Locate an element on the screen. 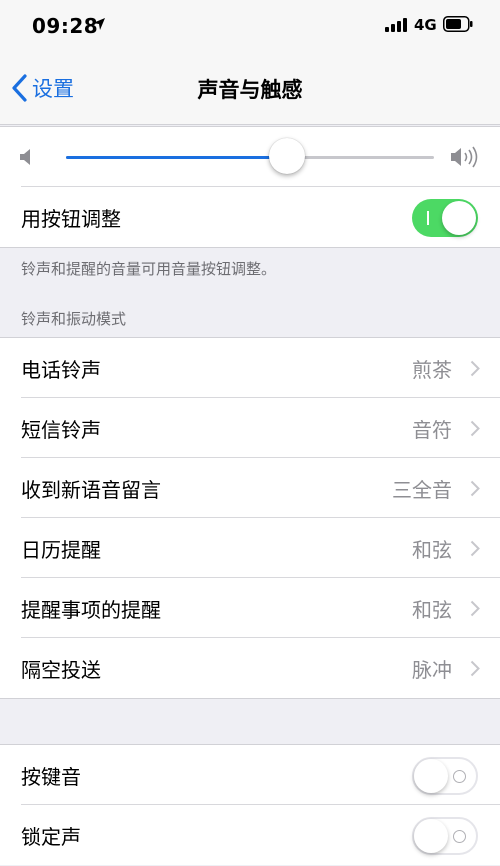 This screenshot has width=500, height=866. volume-slider-row is located at coordinates (250, 157).